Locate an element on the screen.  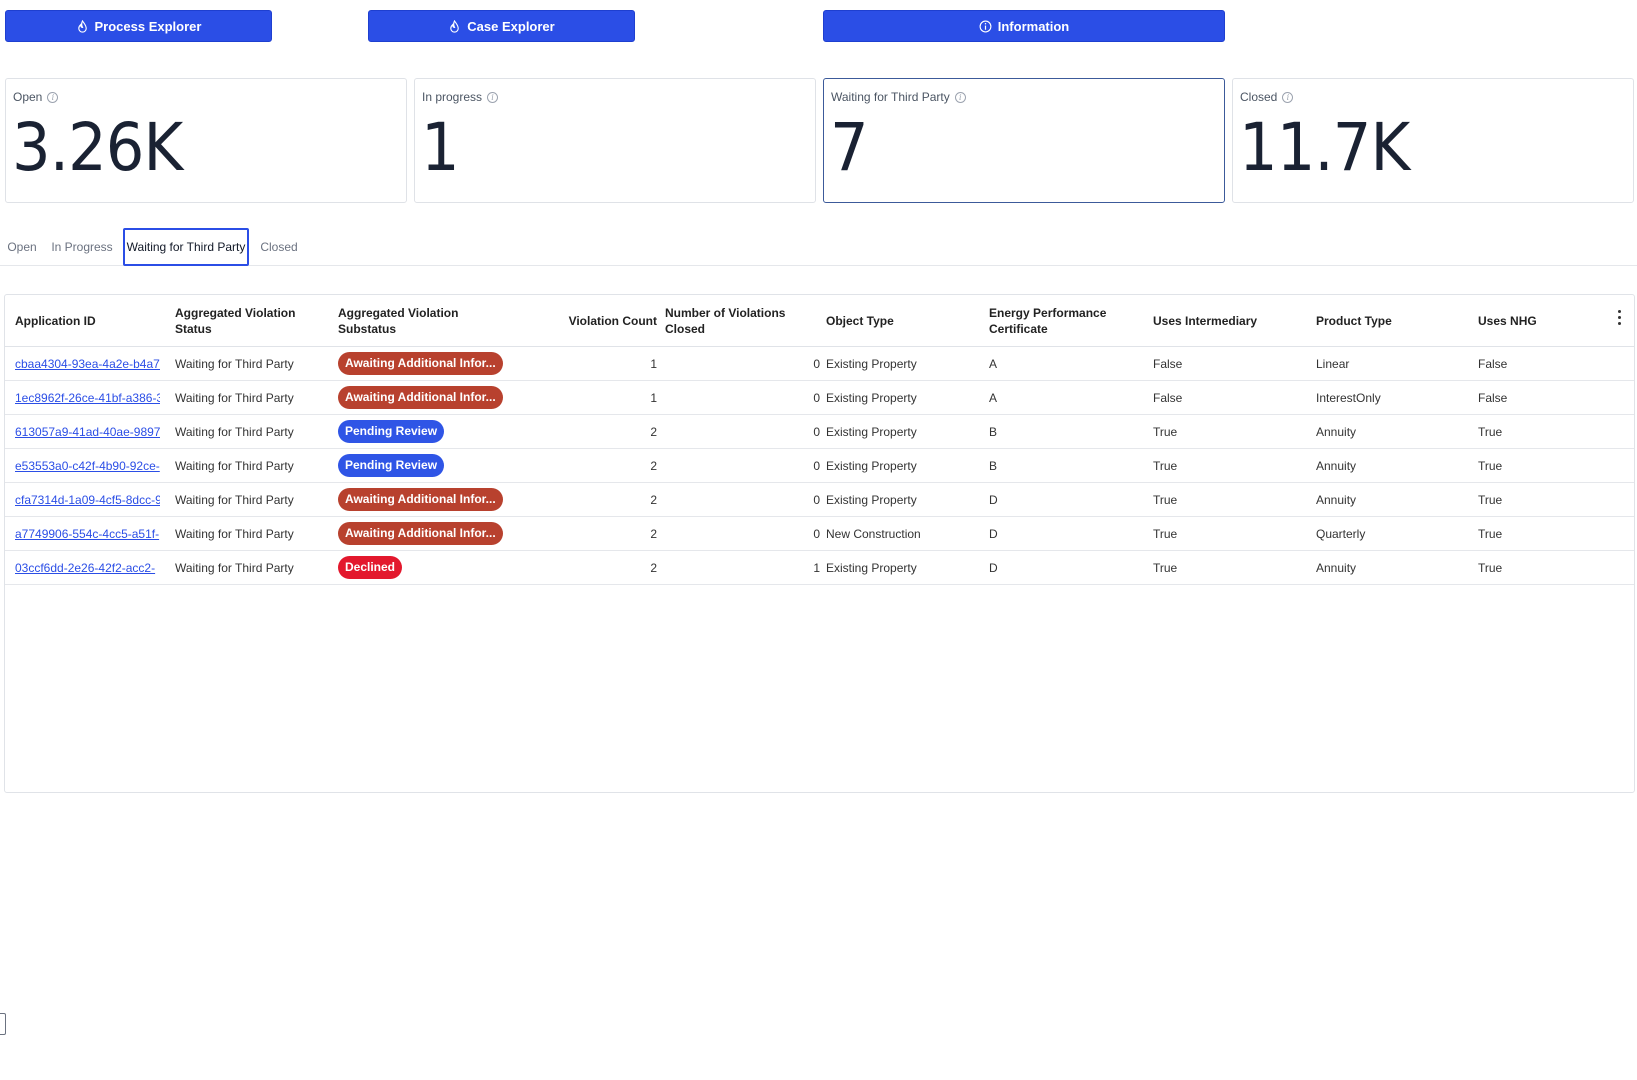
application-id-cell: 03ccf6dd-2e26-42f2-acc2- is located at coordinates (90, 567).